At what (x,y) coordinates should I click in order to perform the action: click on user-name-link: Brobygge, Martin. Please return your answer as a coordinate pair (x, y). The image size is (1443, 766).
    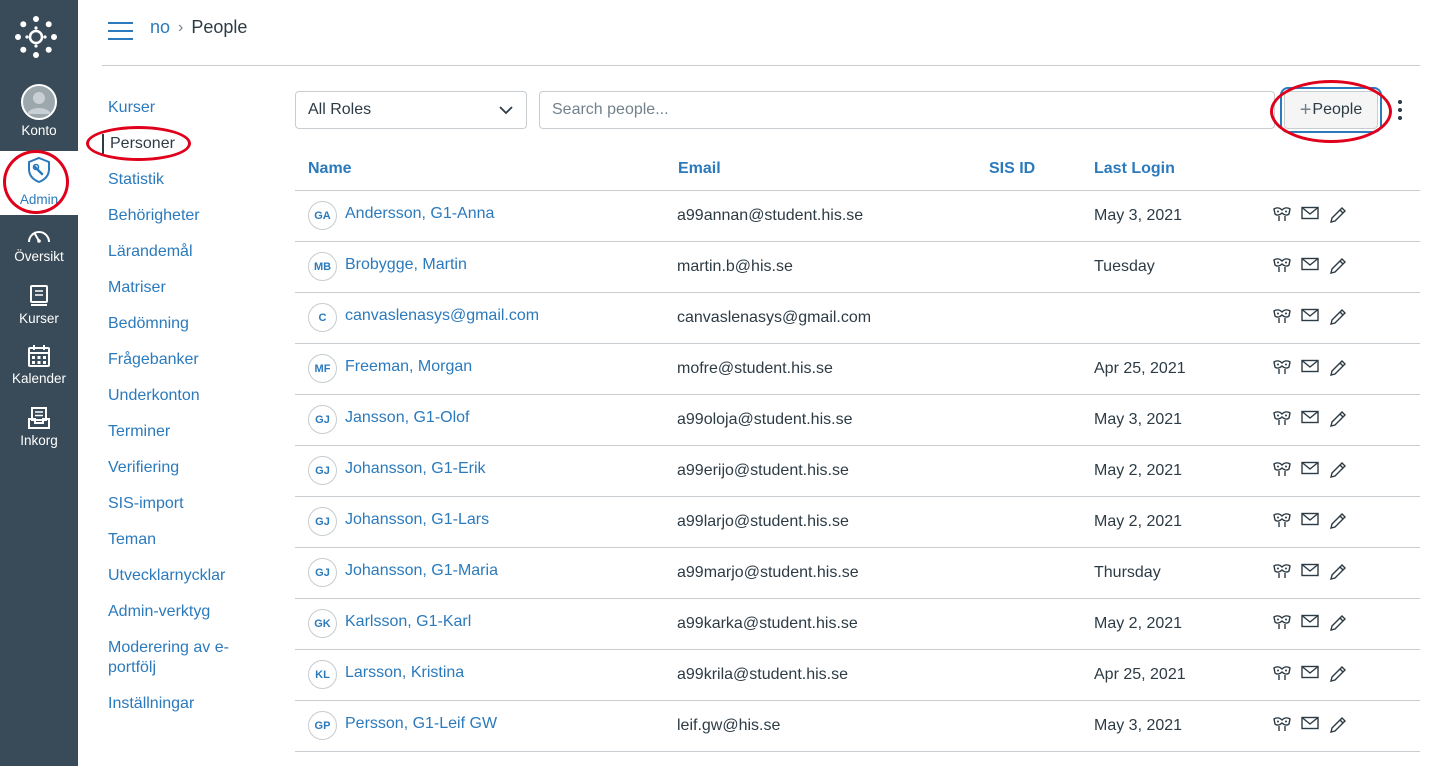
    Looking at the image, I should click on (406, 265).